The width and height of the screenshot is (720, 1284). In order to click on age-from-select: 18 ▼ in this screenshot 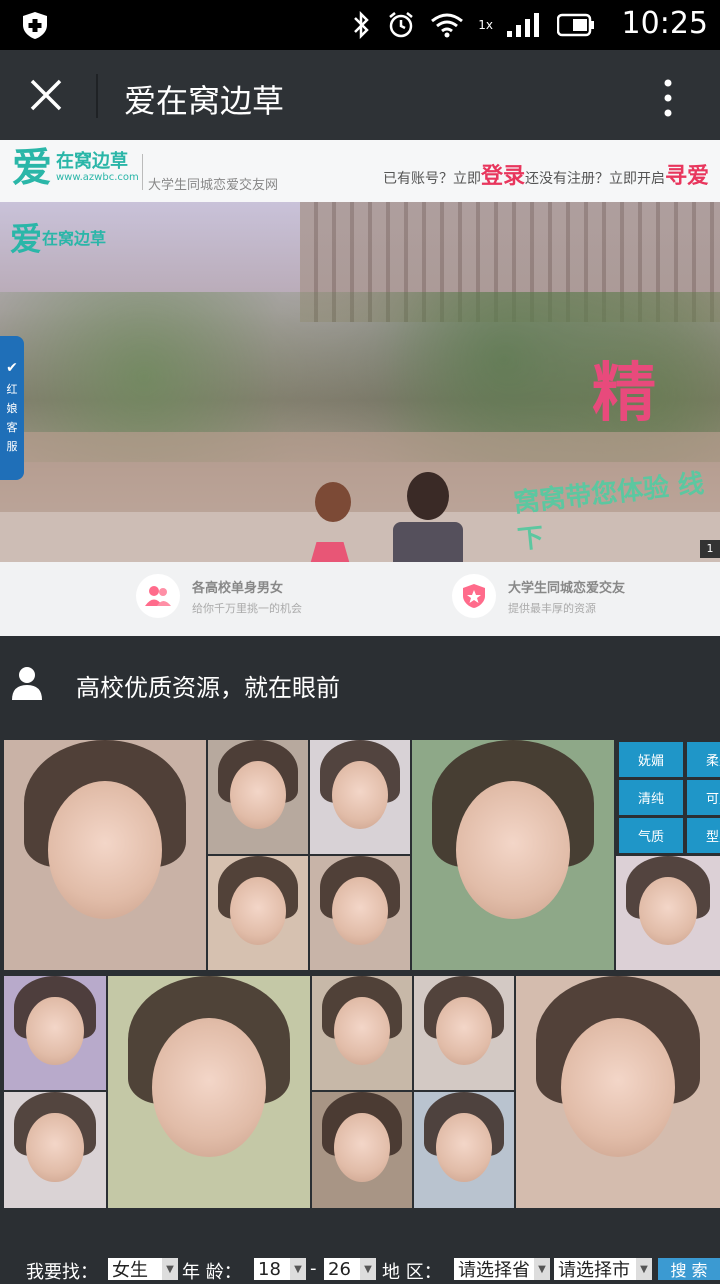, I will do `click(280, 1269)`.